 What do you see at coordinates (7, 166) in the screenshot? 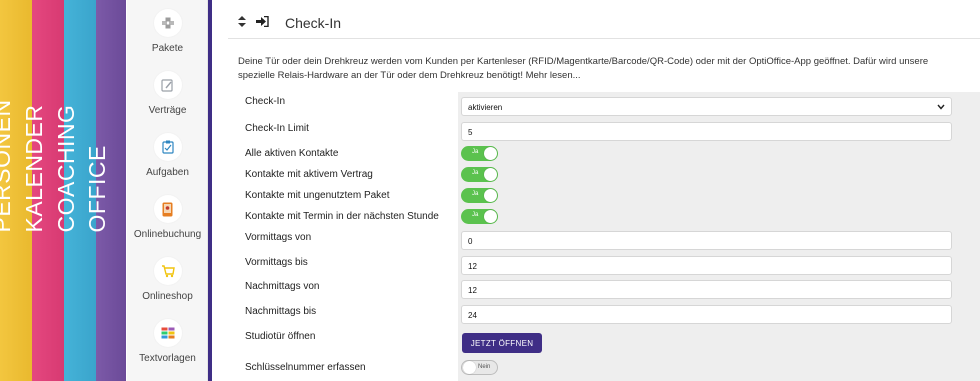
I see `tab-personen-label: PERSONEN` at bounding box center [7, 166].